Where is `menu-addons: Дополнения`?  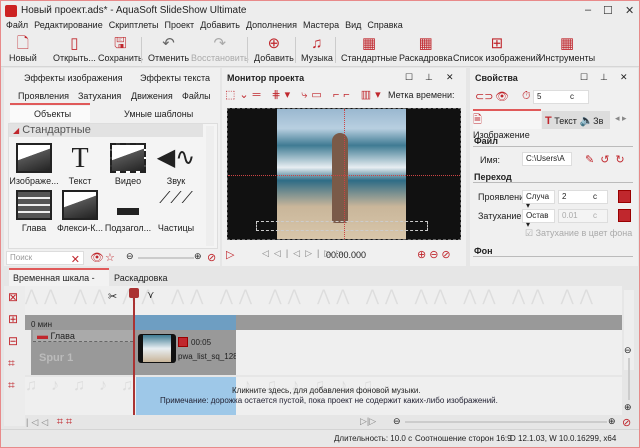 menu-addons: Дополнения is located at coordinates (271, 26).